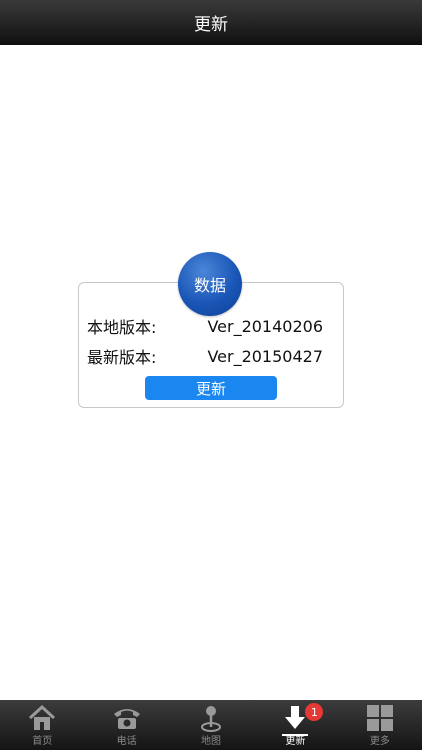 The height and width of the screenshot is (750, 422). I want to click on tab-bar: 首页 电话 地图 1 更新 更多, so click(211, 725).